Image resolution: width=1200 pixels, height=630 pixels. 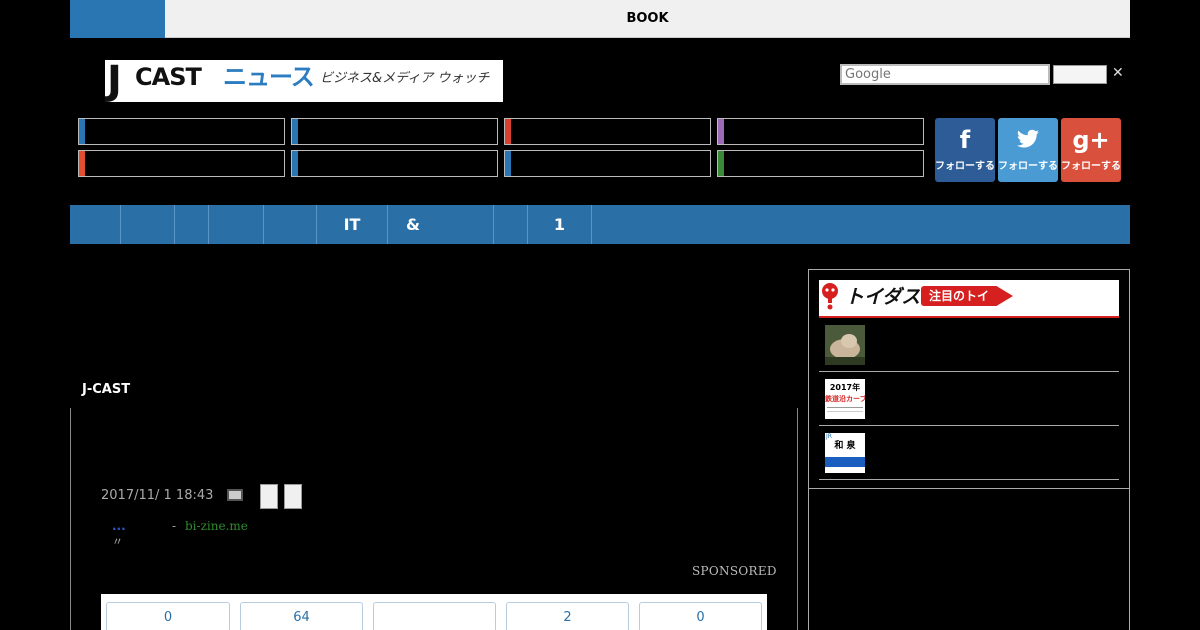 I want to click on calendar-thumbnail-title: 鉄道沿カーブ, so click(x=845, y=399).